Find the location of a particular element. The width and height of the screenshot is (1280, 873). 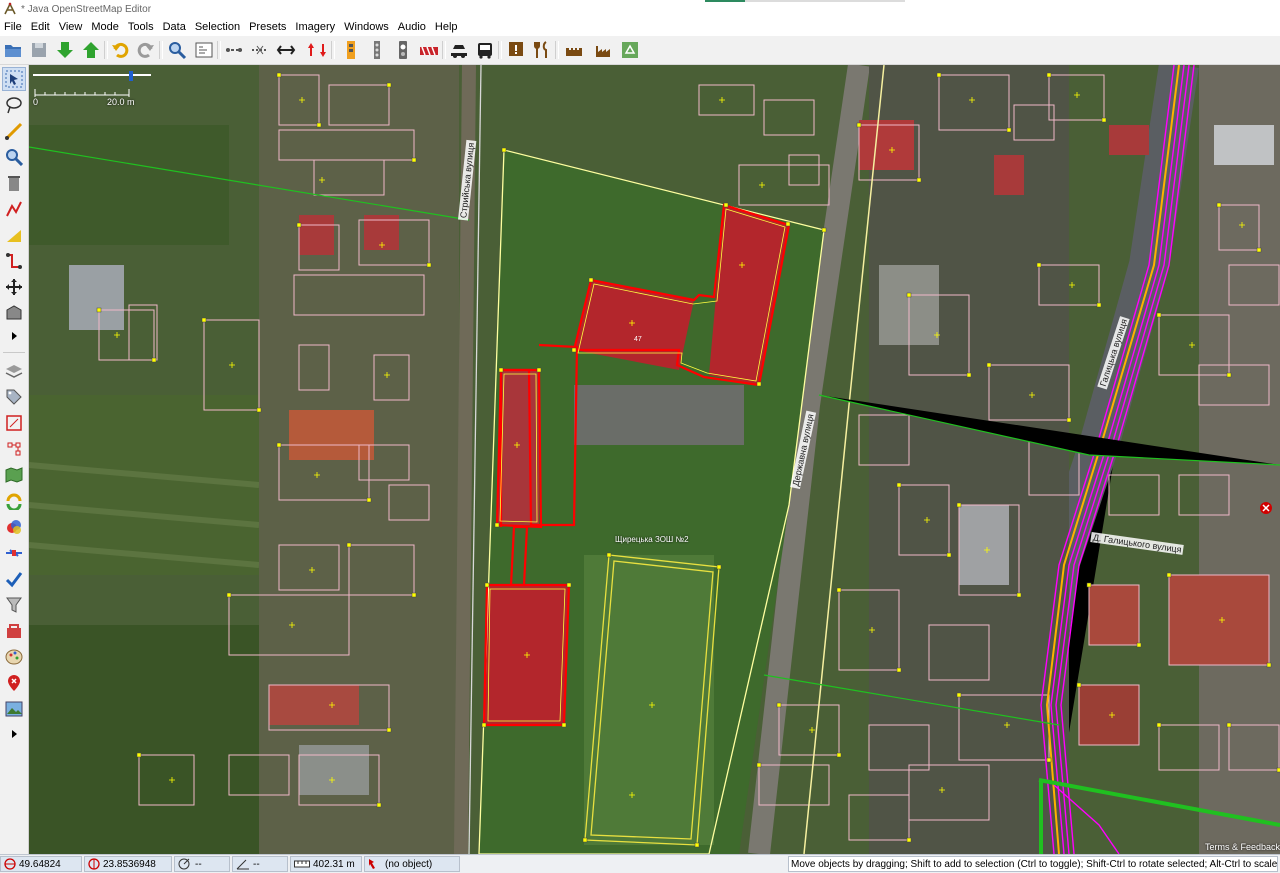

school-name-label: Щирецька ЗОШ №2 is located at coordinates (652, 539).